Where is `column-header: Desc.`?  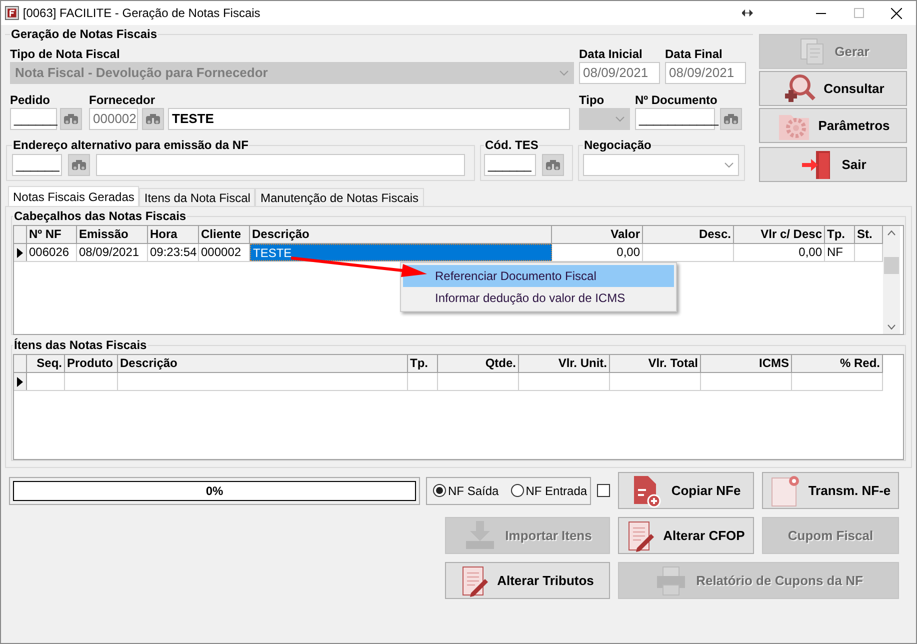
column-header: Desc. is located at coordinates (688, 234).